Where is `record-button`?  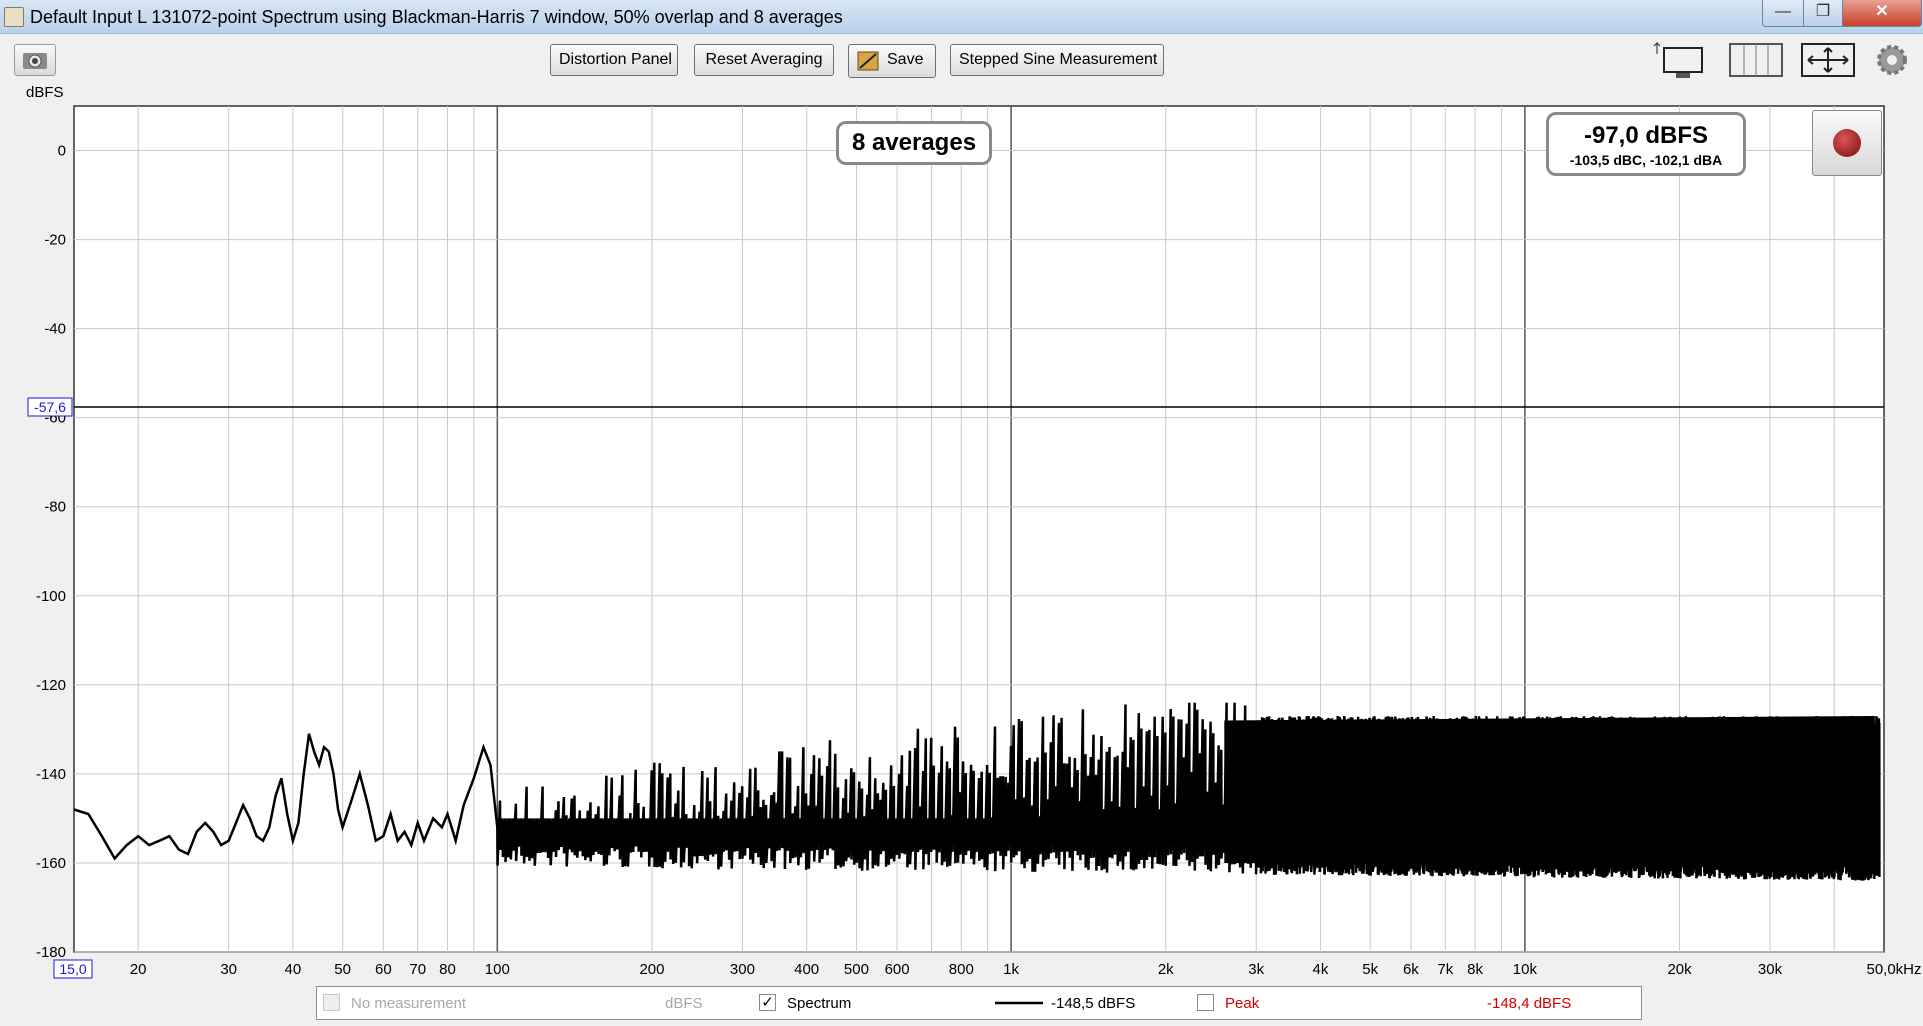
record-button is located at coordinates (1847, 143).